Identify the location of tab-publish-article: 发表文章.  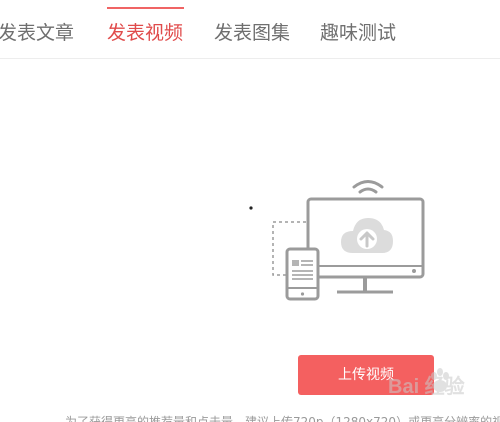
(37, 33).